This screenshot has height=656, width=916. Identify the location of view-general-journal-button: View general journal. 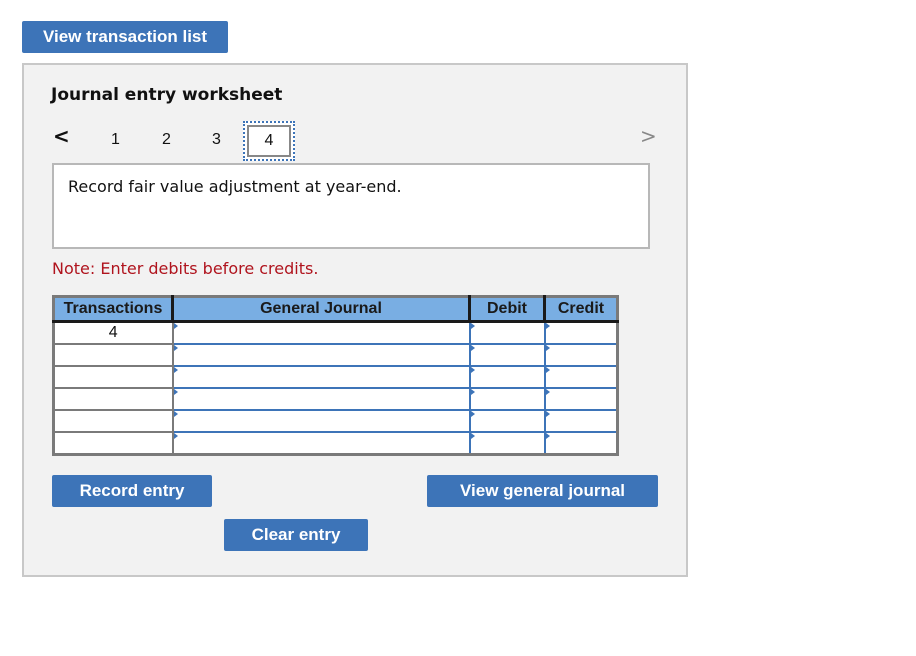
(542, 491).